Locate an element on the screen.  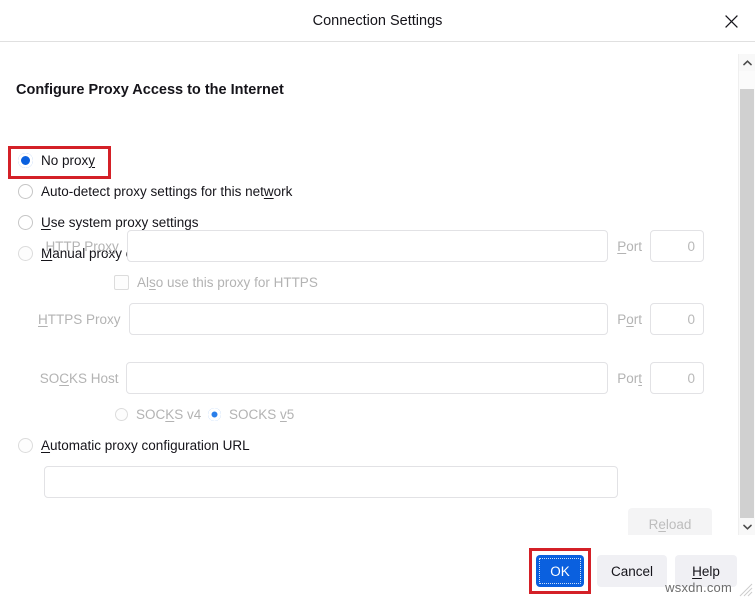
radio-no-proxy: No proxy is located at coordinates (56, 160).